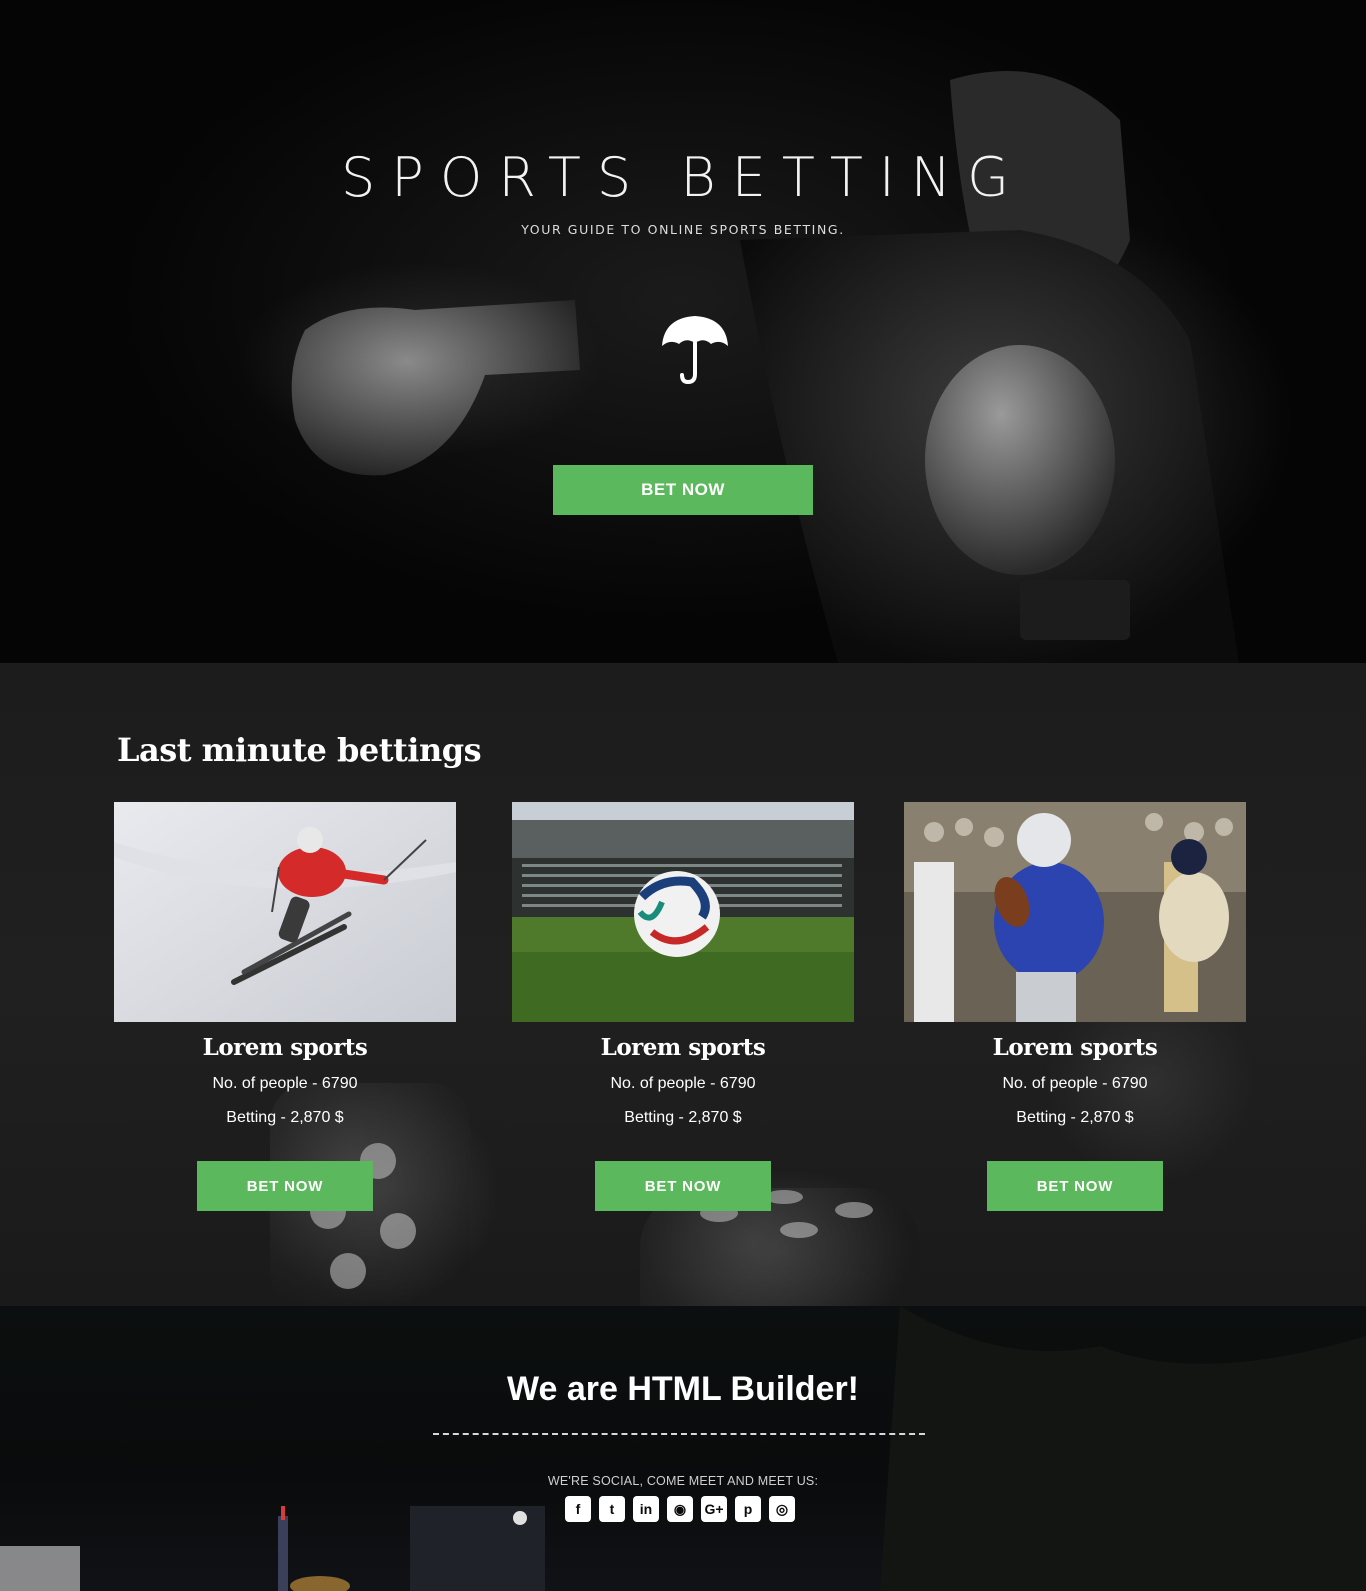 Image resolution: width=1366 pixels, height=1591 pixels. I want to click on linkedin-icon: in, so click(646, 1509).